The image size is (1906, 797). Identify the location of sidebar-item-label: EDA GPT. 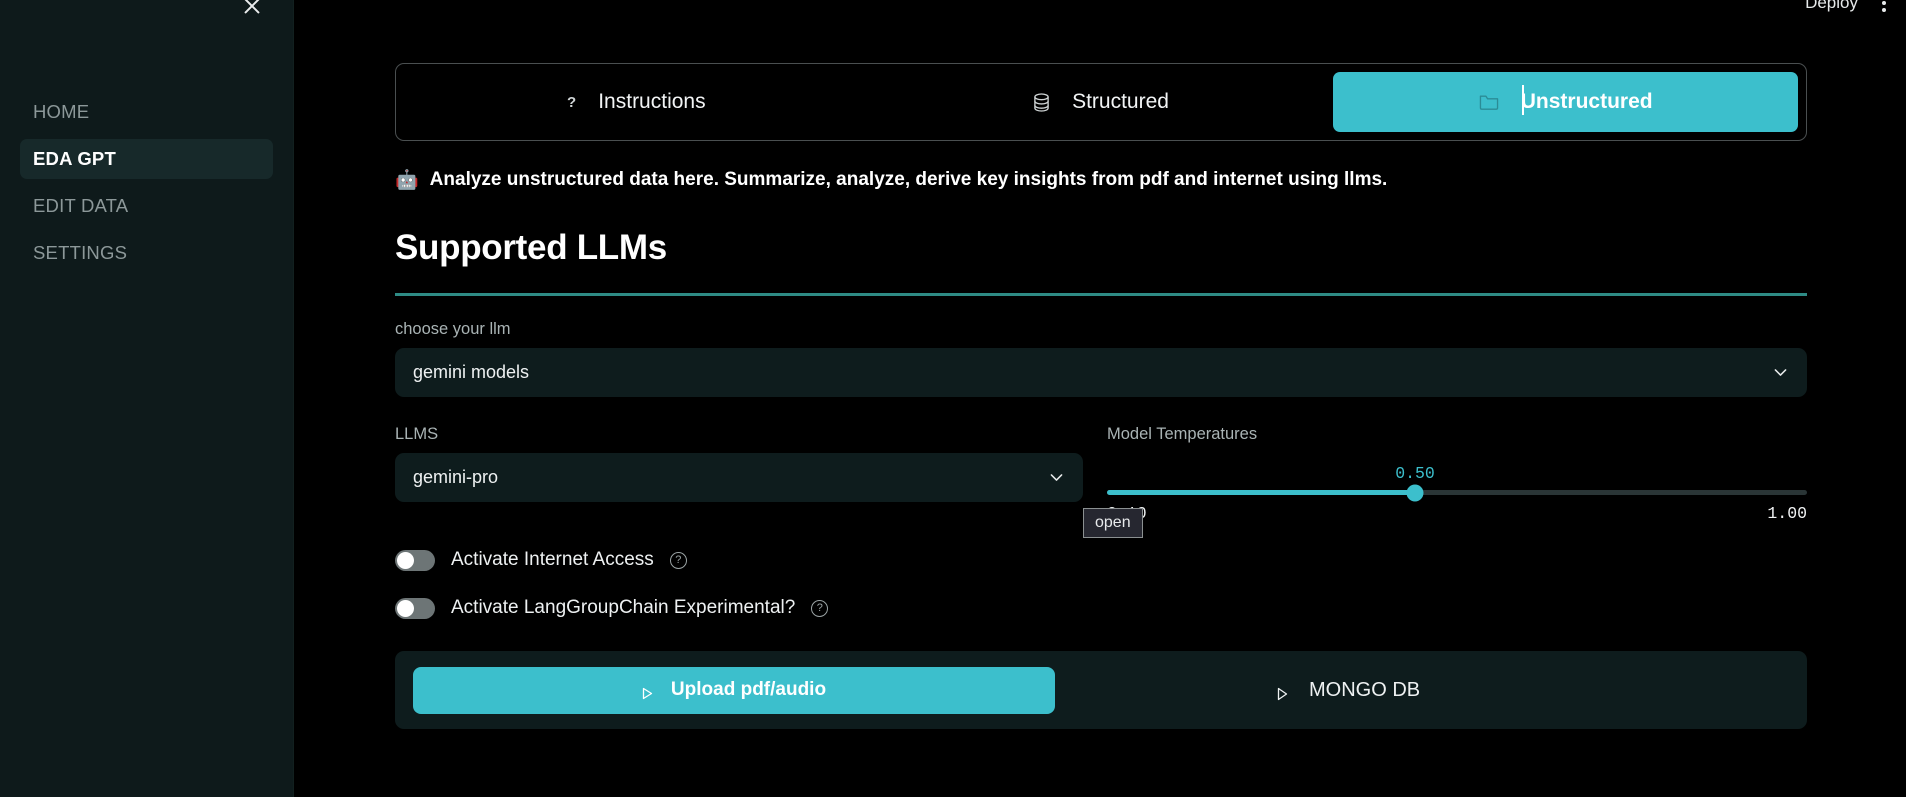
(74, 158).